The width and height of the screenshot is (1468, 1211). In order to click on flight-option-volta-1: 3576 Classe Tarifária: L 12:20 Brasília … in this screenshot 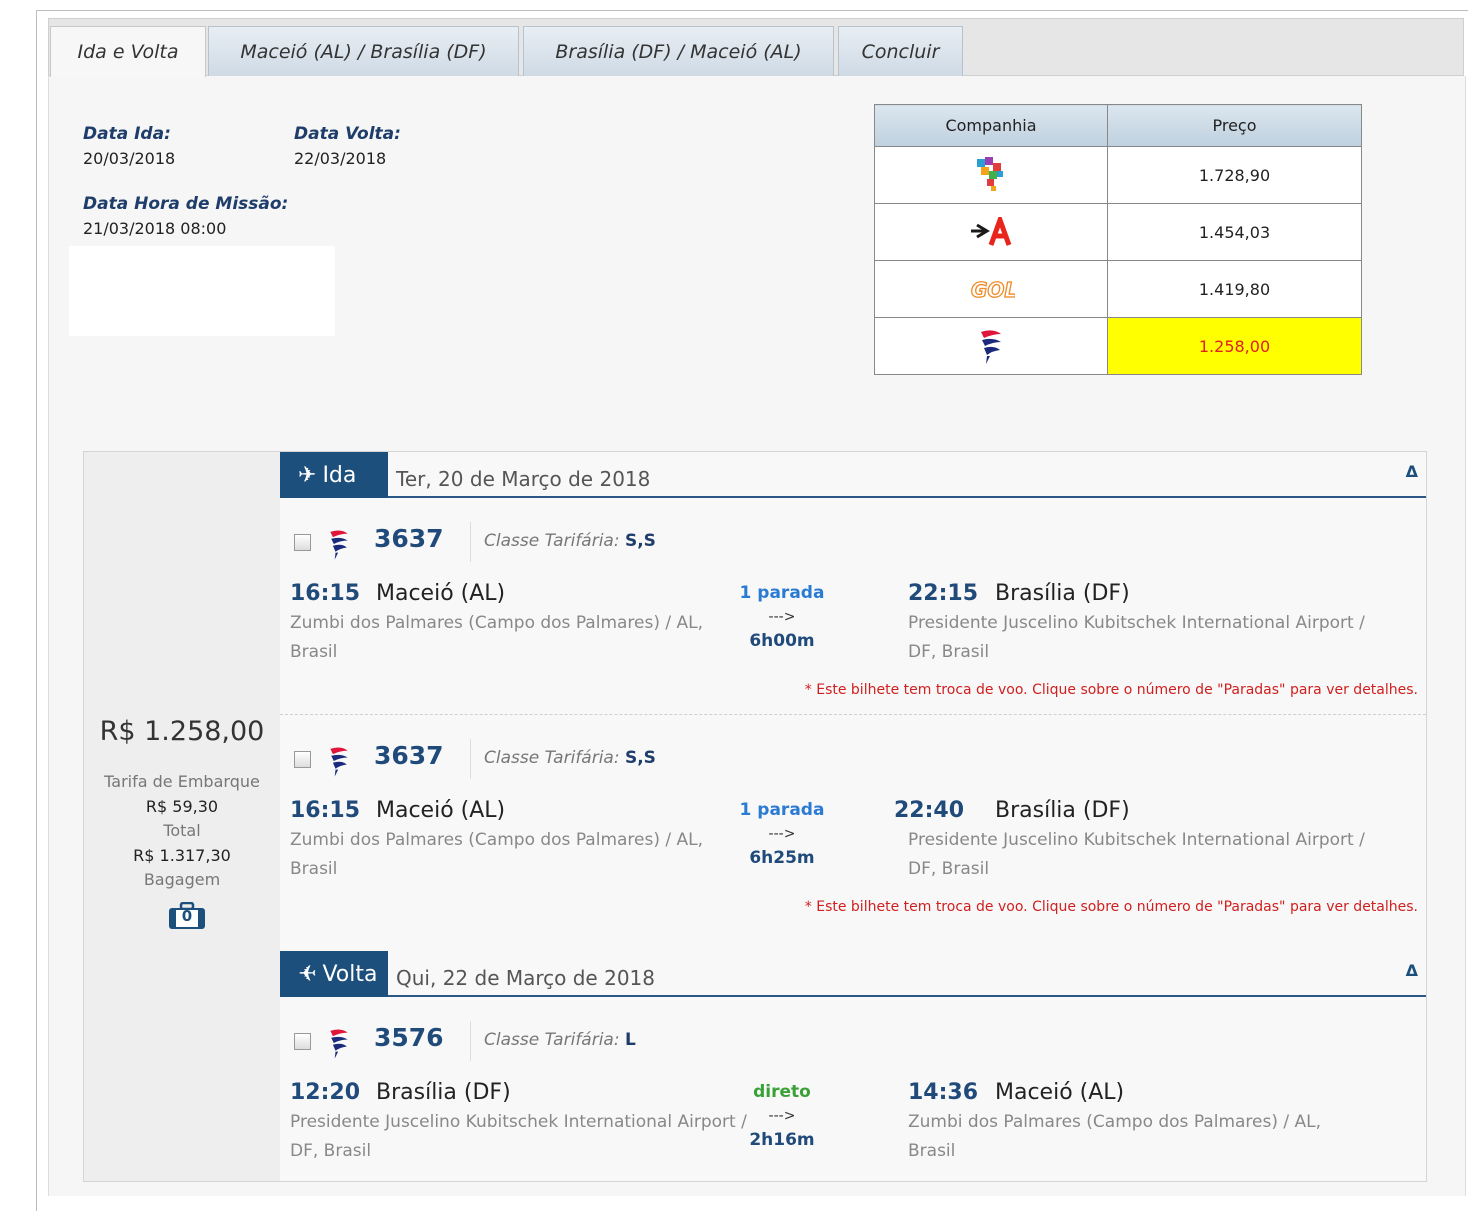, I will do `click(853, 1096)`.